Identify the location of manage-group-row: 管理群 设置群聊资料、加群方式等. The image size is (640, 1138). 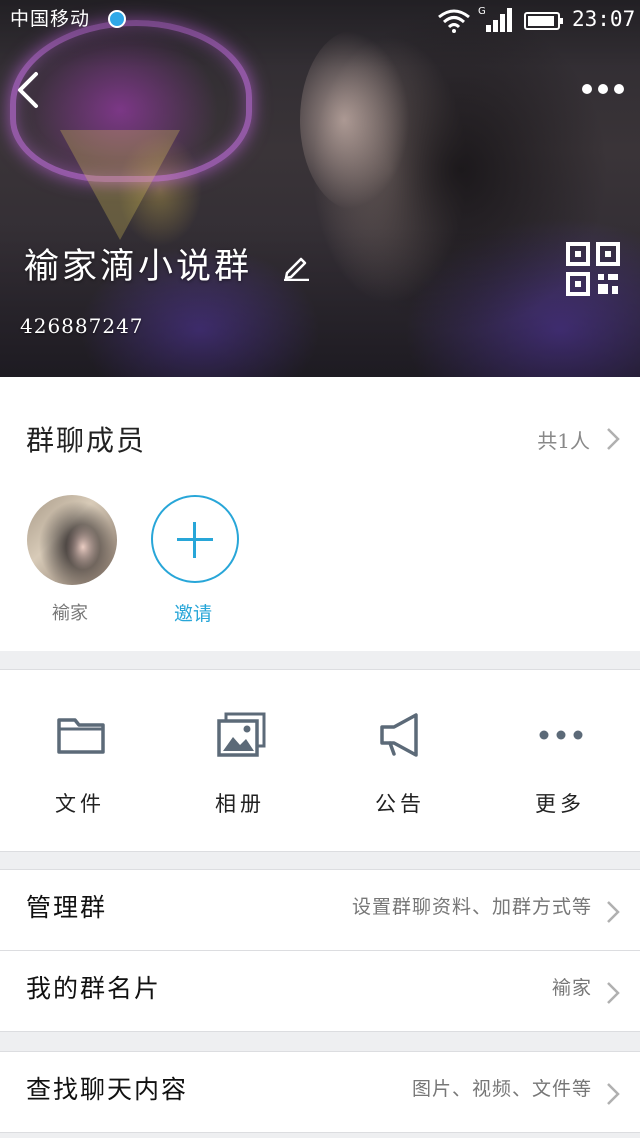
(320, 910).